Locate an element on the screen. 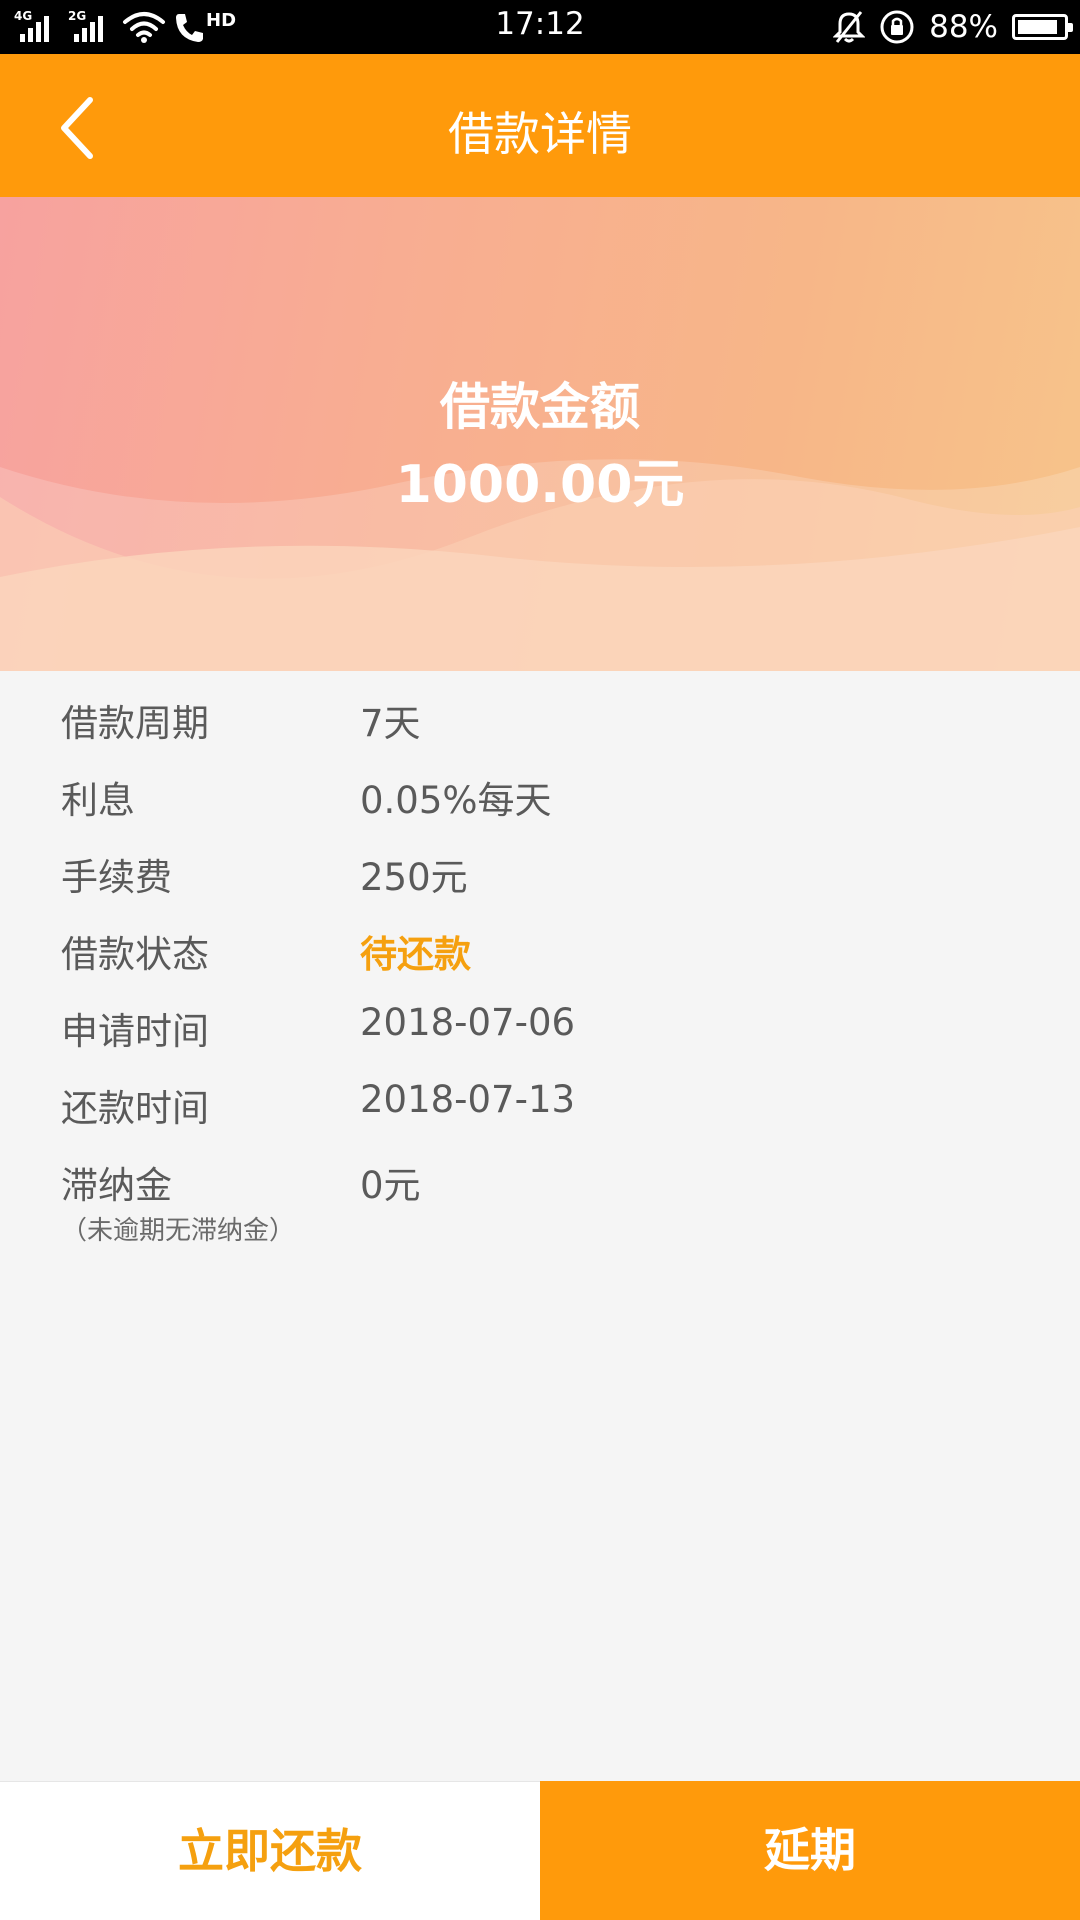  detail-label: 借款状态 is located at coordinates (135, 954).